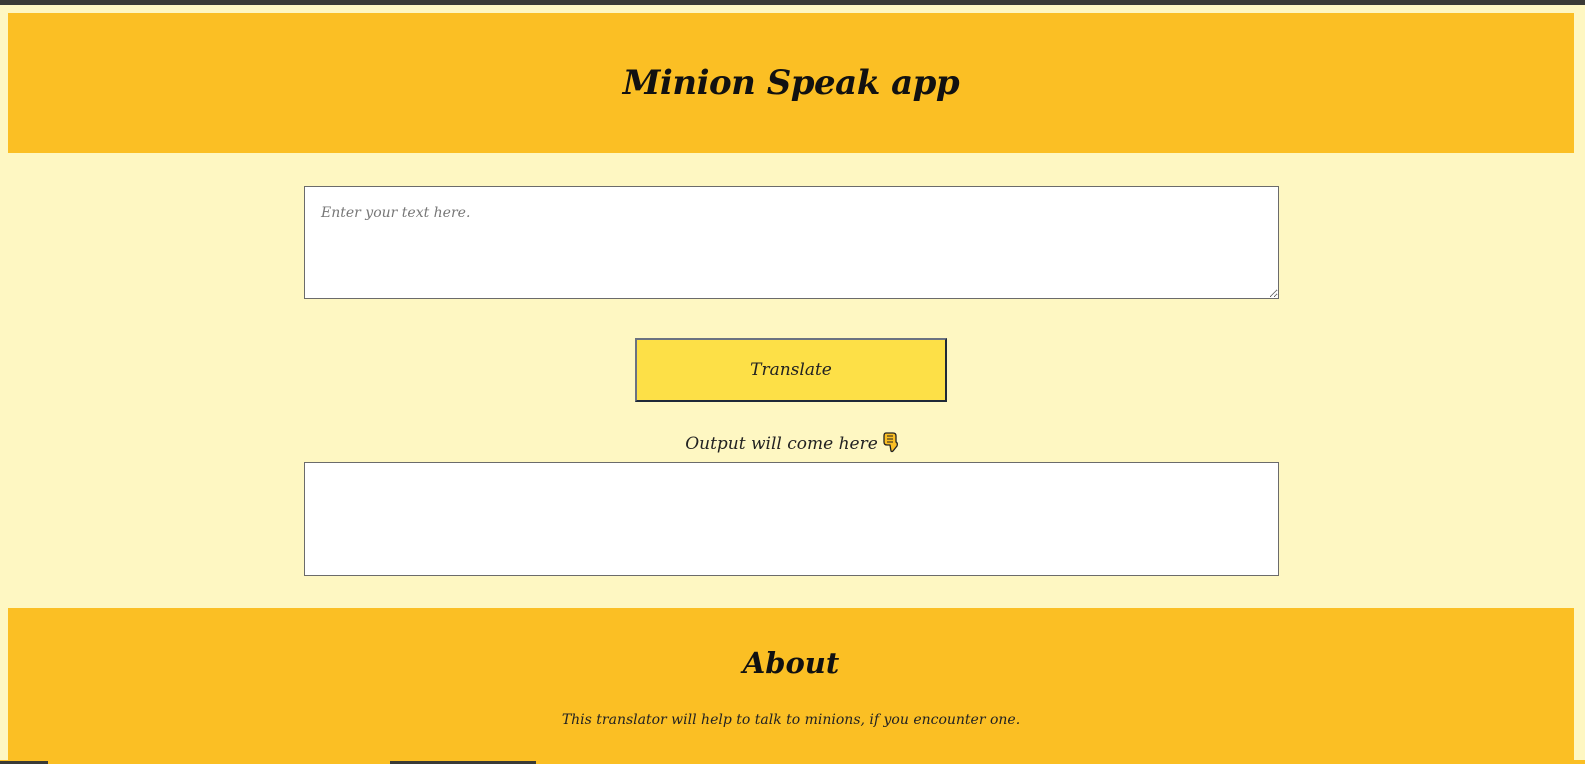 This screenshot has height=764, width=1585. Describe the element at coordinates (792, 2) in the screenshot. I see `window-top-border` at that location.